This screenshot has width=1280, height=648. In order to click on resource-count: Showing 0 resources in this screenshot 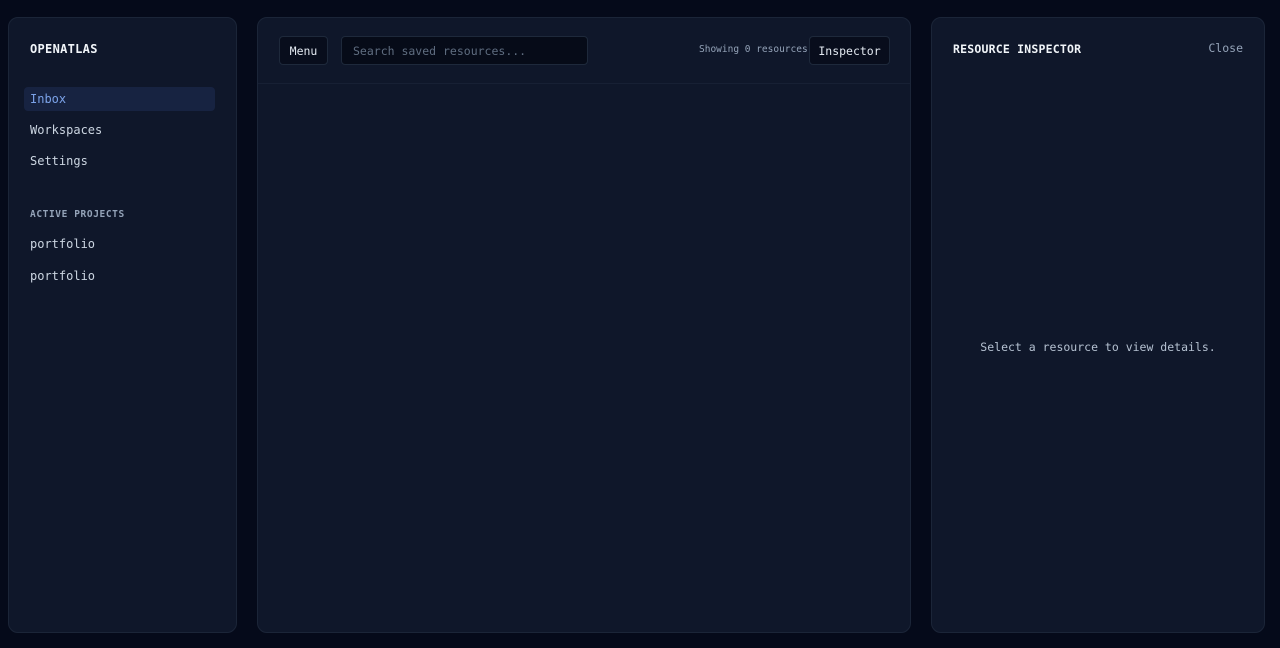, I will do `click(753, 49)`.